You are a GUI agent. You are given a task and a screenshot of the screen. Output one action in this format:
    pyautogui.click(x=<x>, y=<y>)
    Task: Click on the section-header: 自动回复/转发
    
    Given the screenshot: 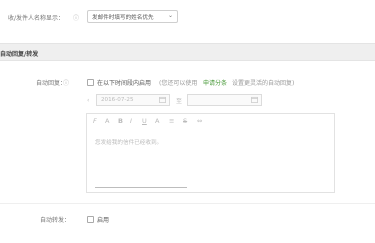 What is the action you would take?
    pyautogui.click(x=187, y=52)
    